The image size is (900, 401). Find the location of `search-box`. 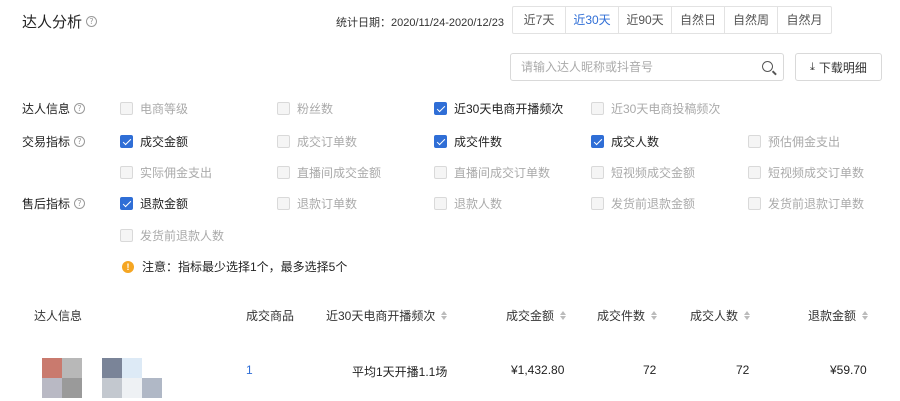

search-box is located at coordinates (647, 67).